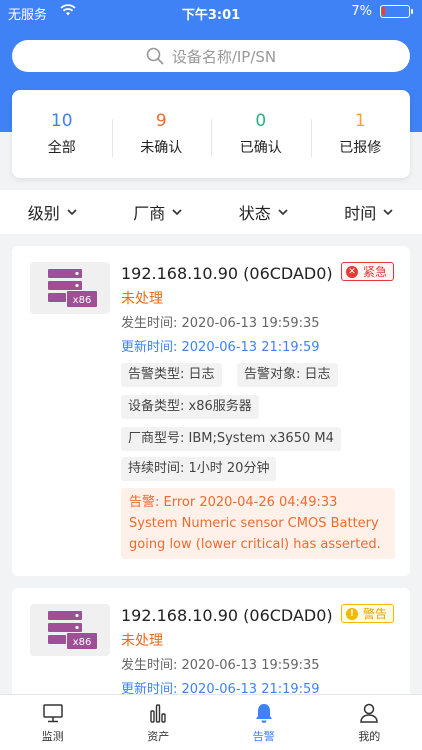 This screenshot has height=750, width=422. Describe the element at coordinates (374, 272) in the screenshot. I see `badge-label: 紧急` at that location.